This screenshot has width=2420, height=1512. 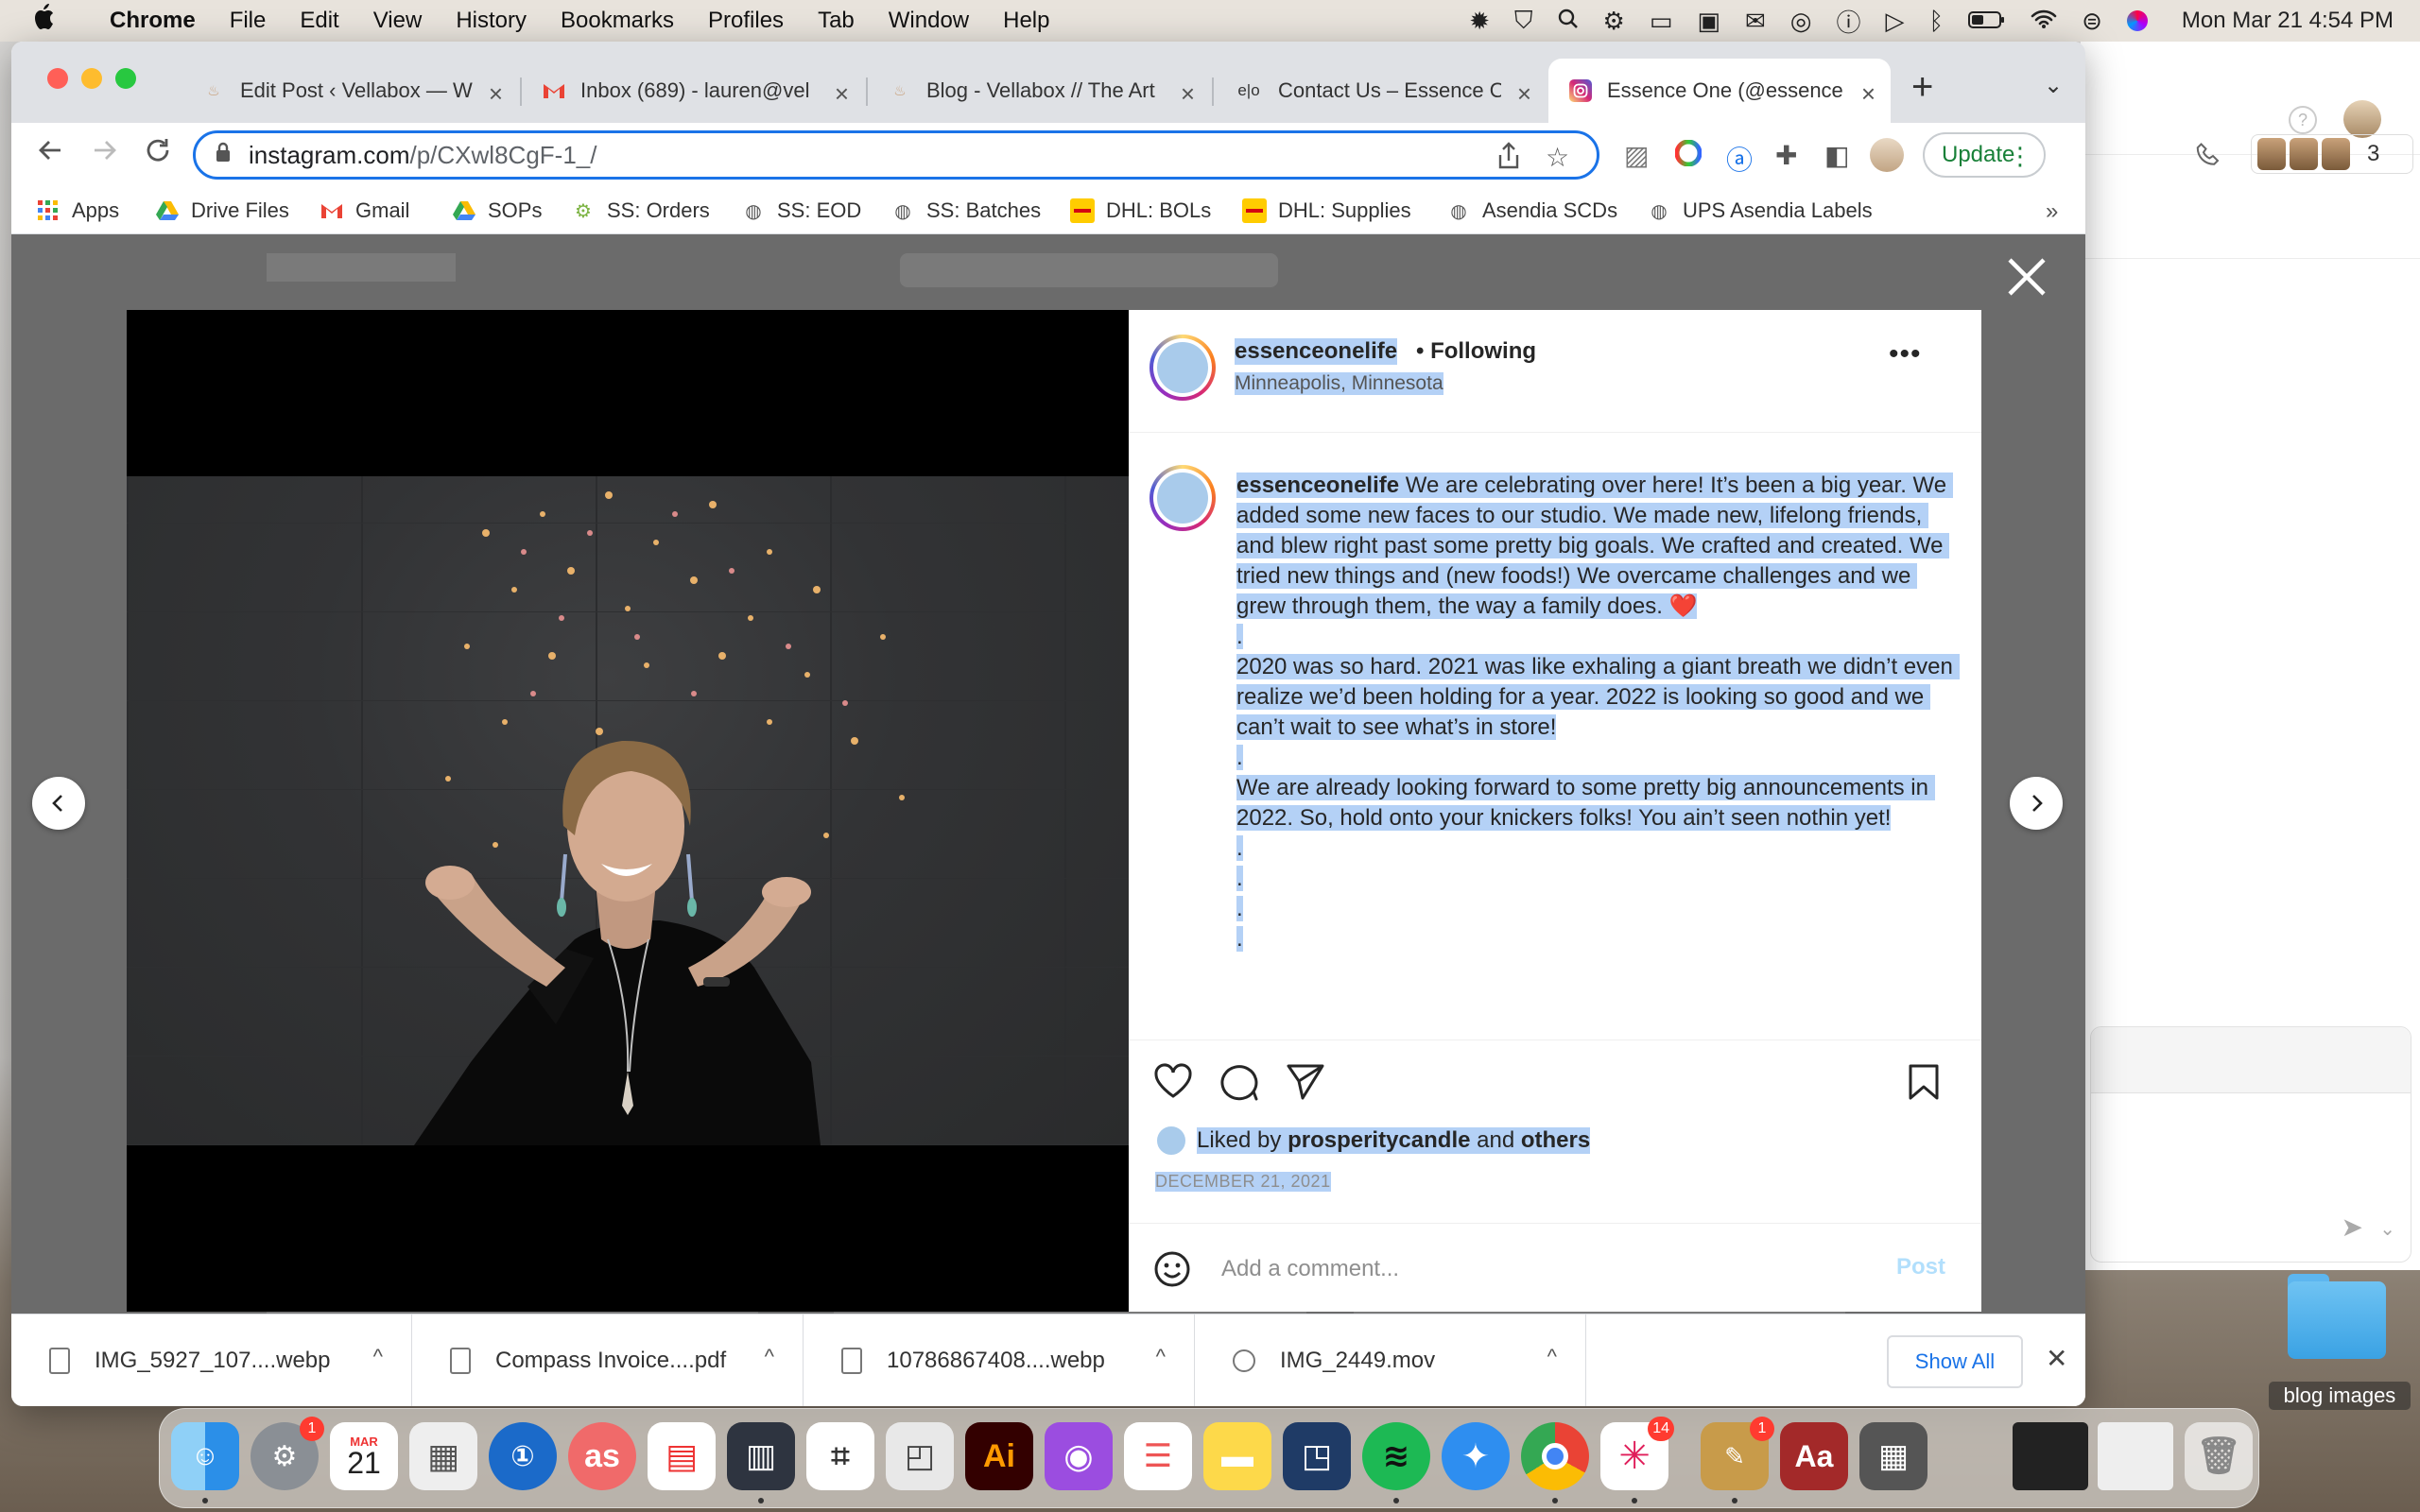 What do you see at coordinates (2053, 85) in the screenshot?
I see `tab-search-button: ⌄` at bounding box center [2053, 85].